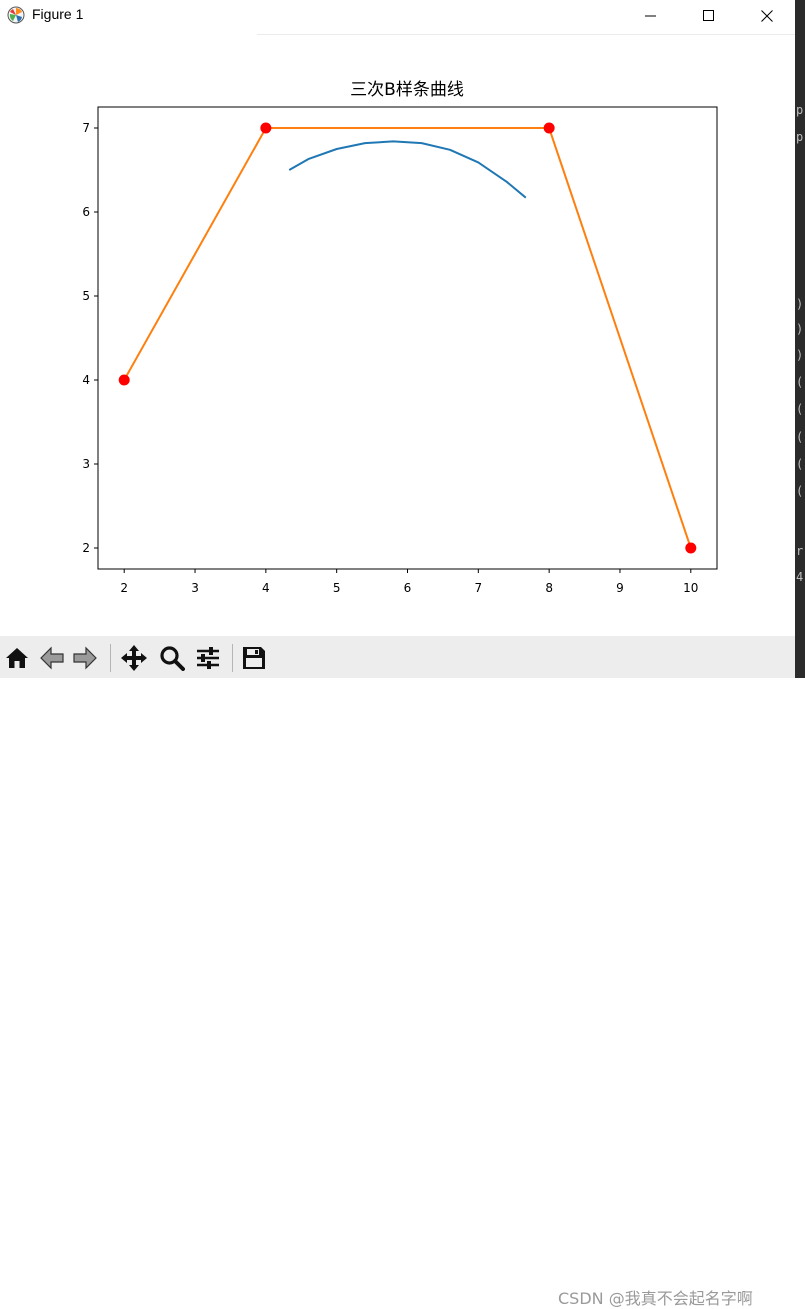  What do you see at coordinates (86, 464) in the screenshot?
I see `y-tick-label: 3` at bounding box center [86, 464].